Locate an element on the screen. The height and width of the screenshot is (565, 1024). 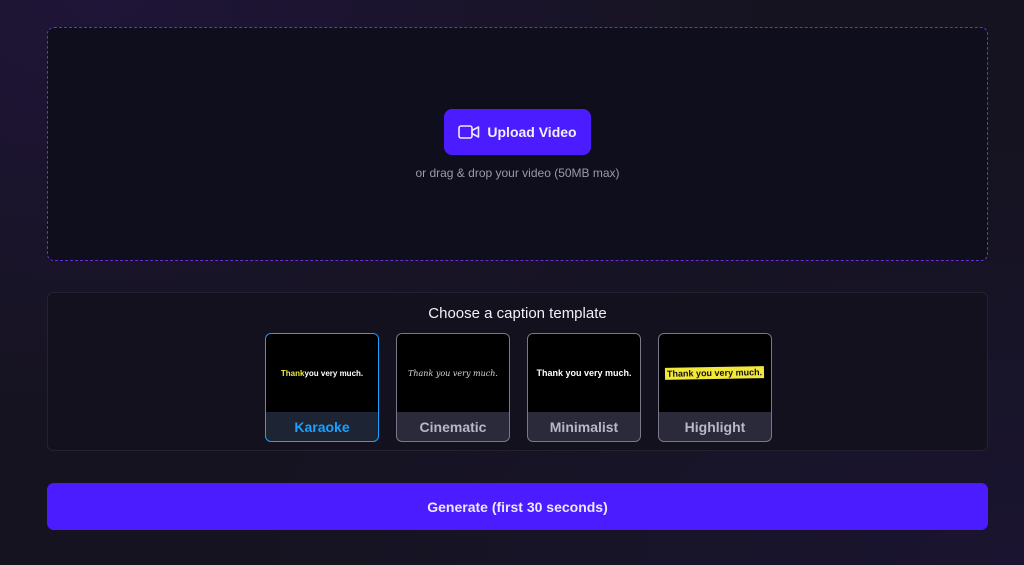
template-preview-highlight: Thank you very much. is located at coordinates (715, 373).